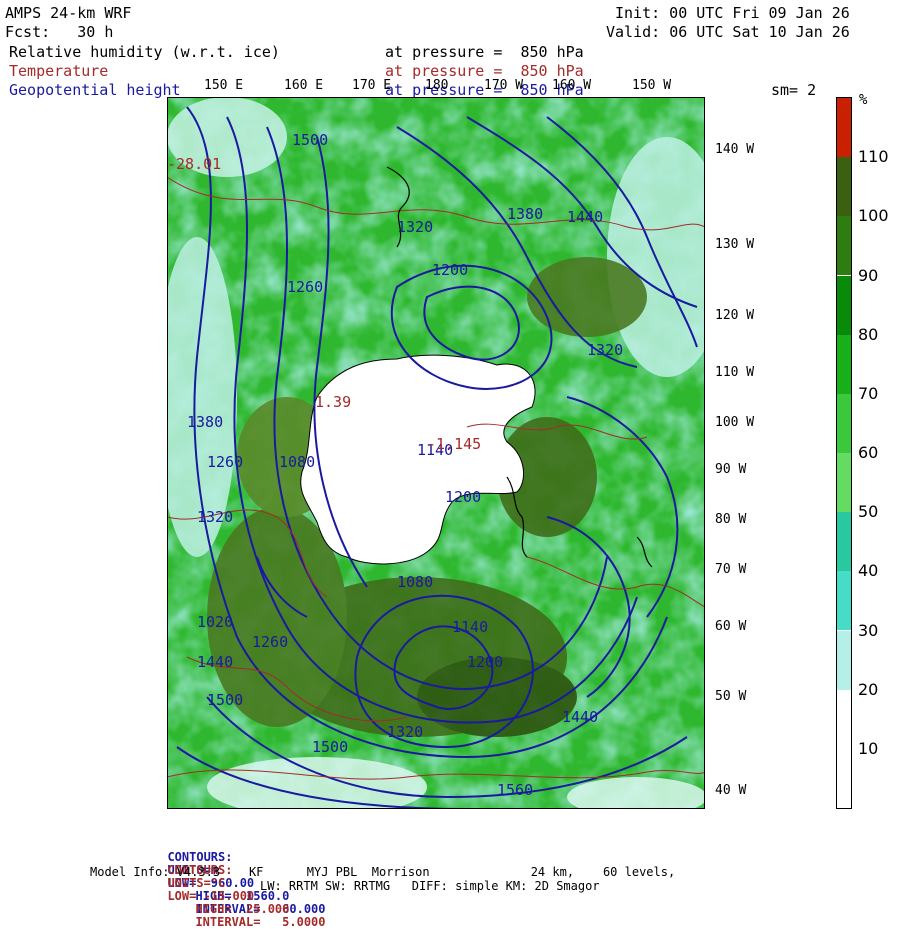 This screenshot has height=929, width=900. I want to click on colorbar-tick-label: 110, so click(873, 157).